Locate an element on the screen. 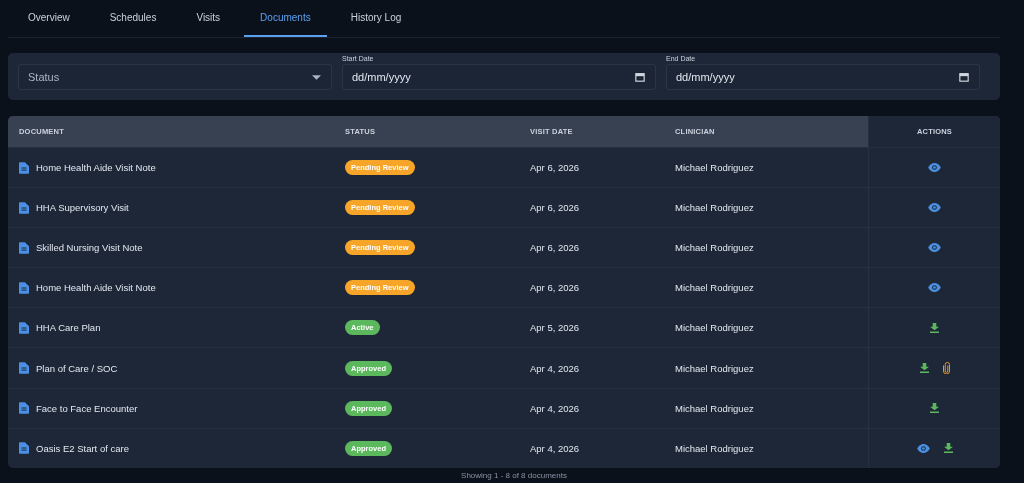 This screenshot has width=1024, height=483. tab: Overview is located at coordinates (49, 18).